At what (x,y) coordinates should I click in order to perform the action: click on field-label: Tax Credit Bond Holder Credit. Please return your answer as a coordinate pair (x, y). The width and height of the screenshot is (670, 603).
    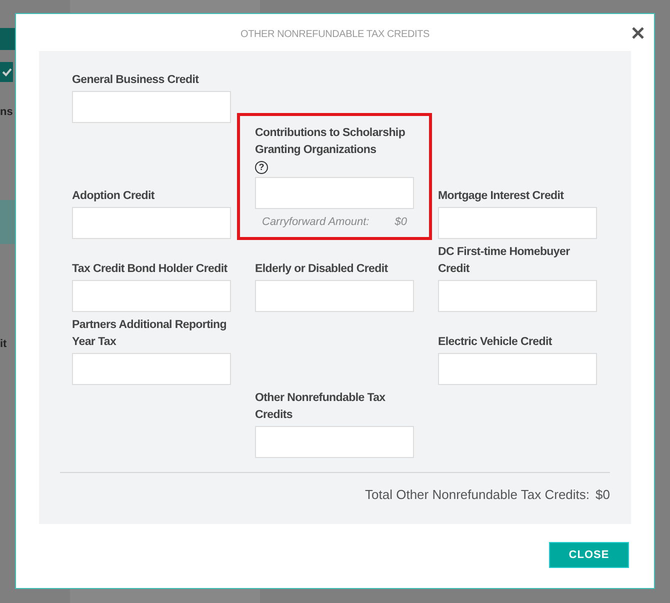
    Looking at the image, I should click on (150, 269).